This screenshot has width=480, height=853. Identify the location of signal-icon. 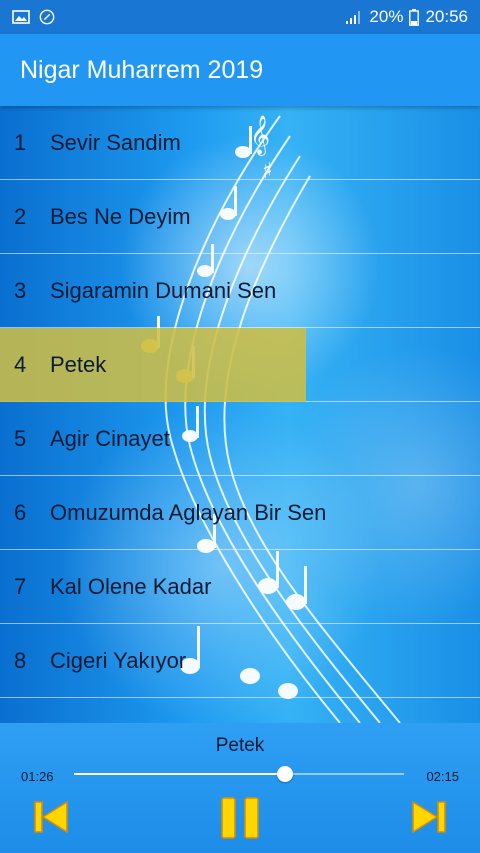
(353, 17).